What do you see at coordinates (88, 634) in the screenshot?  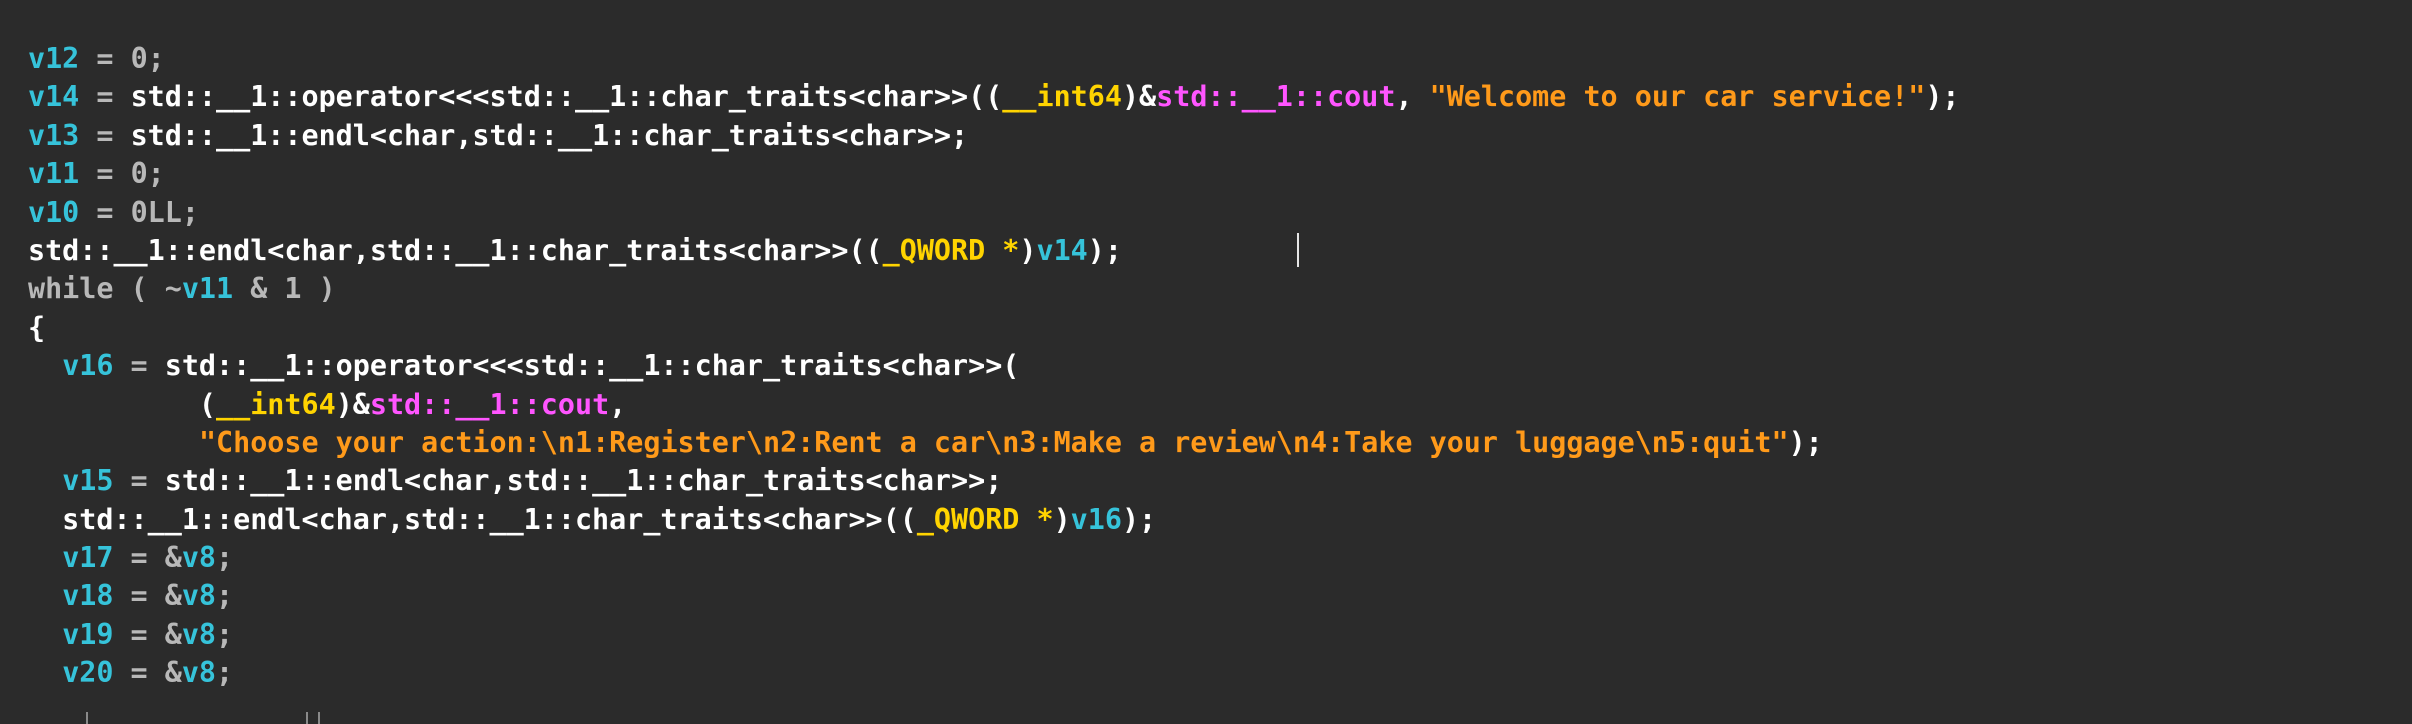 I see `code-token-var: v19` at bounding box center [88, 634].